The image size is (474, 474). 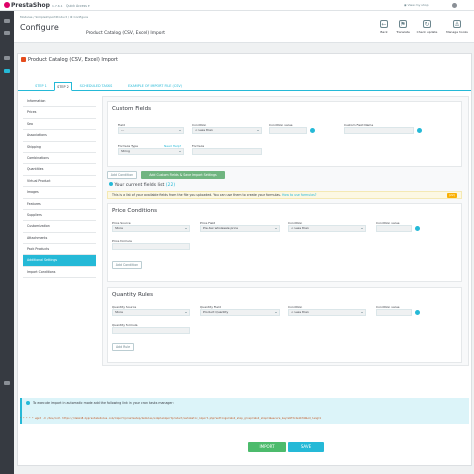 I want to click on tab-scheduled-tasks: SCHEDULED TASKS, so click(x=96, y=86).